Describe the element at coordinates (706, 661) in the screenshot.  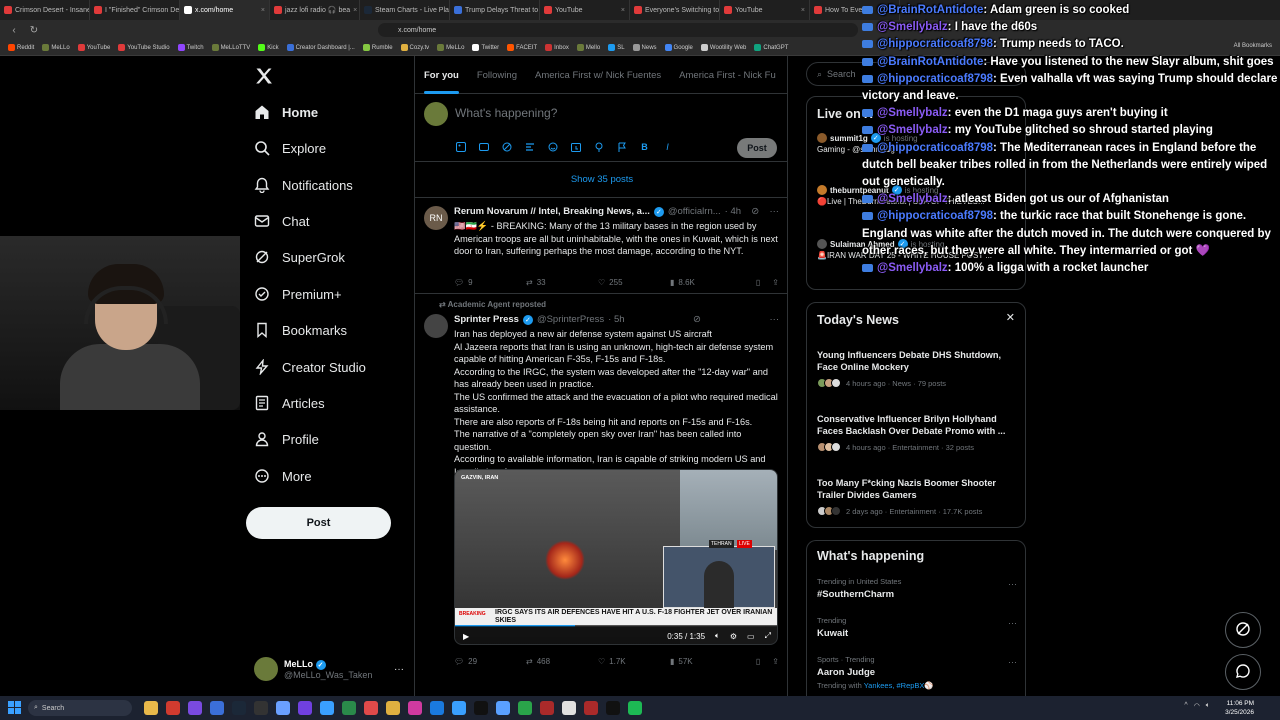
I see `views-button: ▮ 57K` at that location.